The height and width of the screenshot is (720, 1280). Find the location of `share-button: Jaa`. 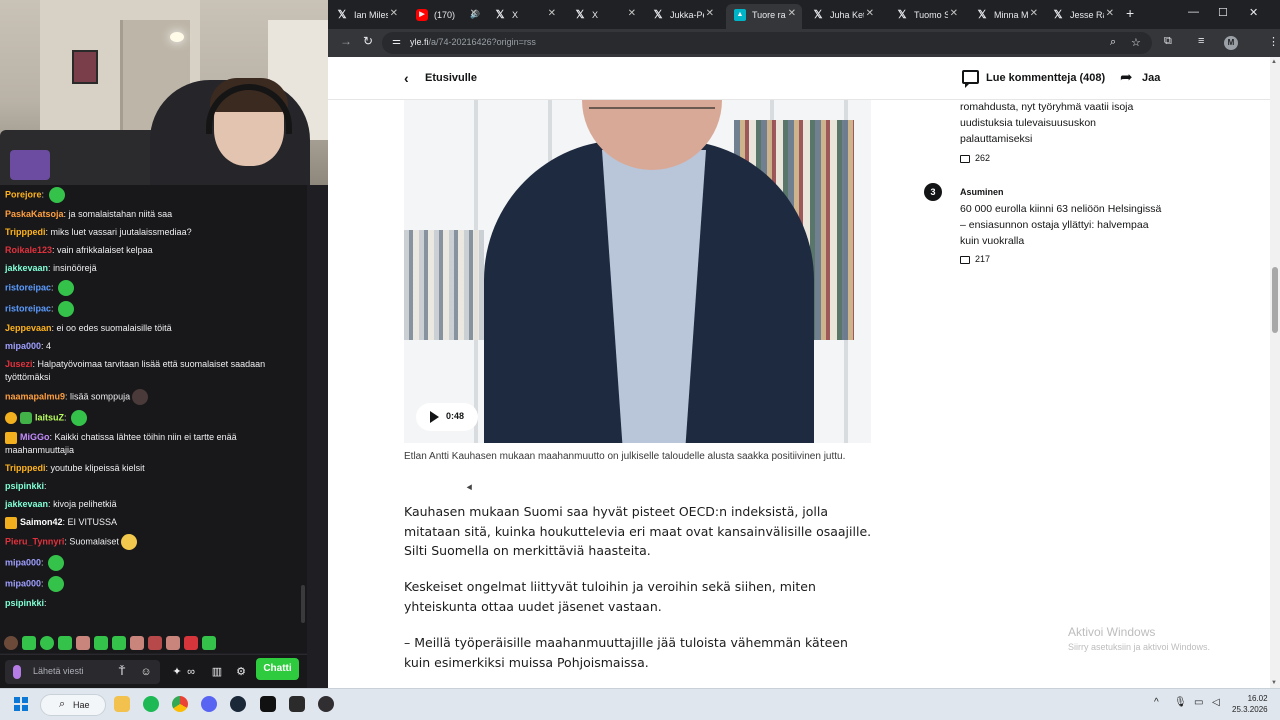

share-button: Jaa is located at coordinates (1151, 78).